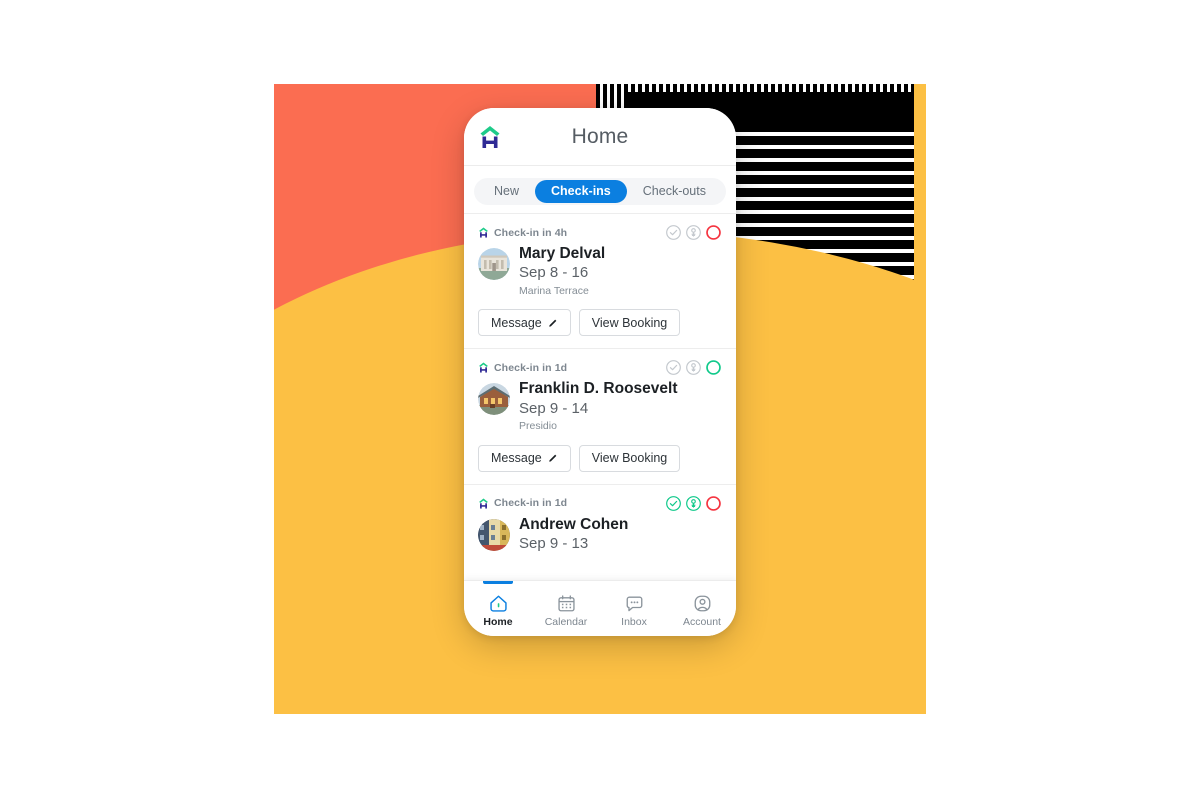 The height and width of the screenshot is (800, 1200). Describe the element at coordinates (562, 253) in the screenshot. I see `guest-name: Mary Delval` at that location.